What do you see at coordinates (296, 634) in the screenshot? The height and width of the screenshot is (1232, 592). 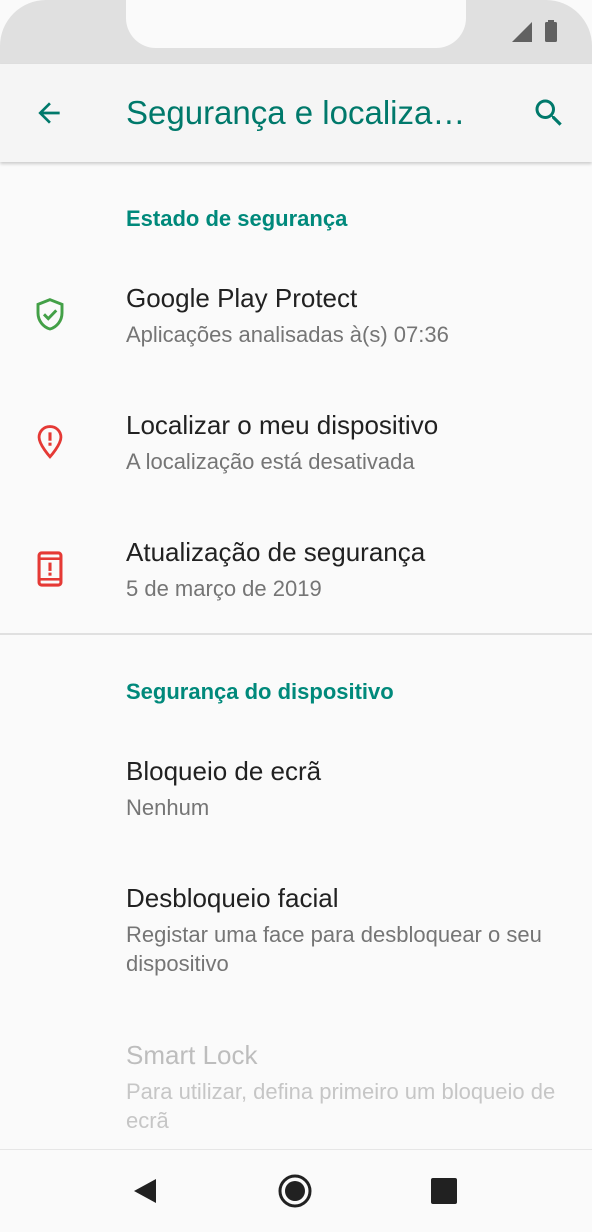 I see `section-divider` at bounding box center [296, 634].